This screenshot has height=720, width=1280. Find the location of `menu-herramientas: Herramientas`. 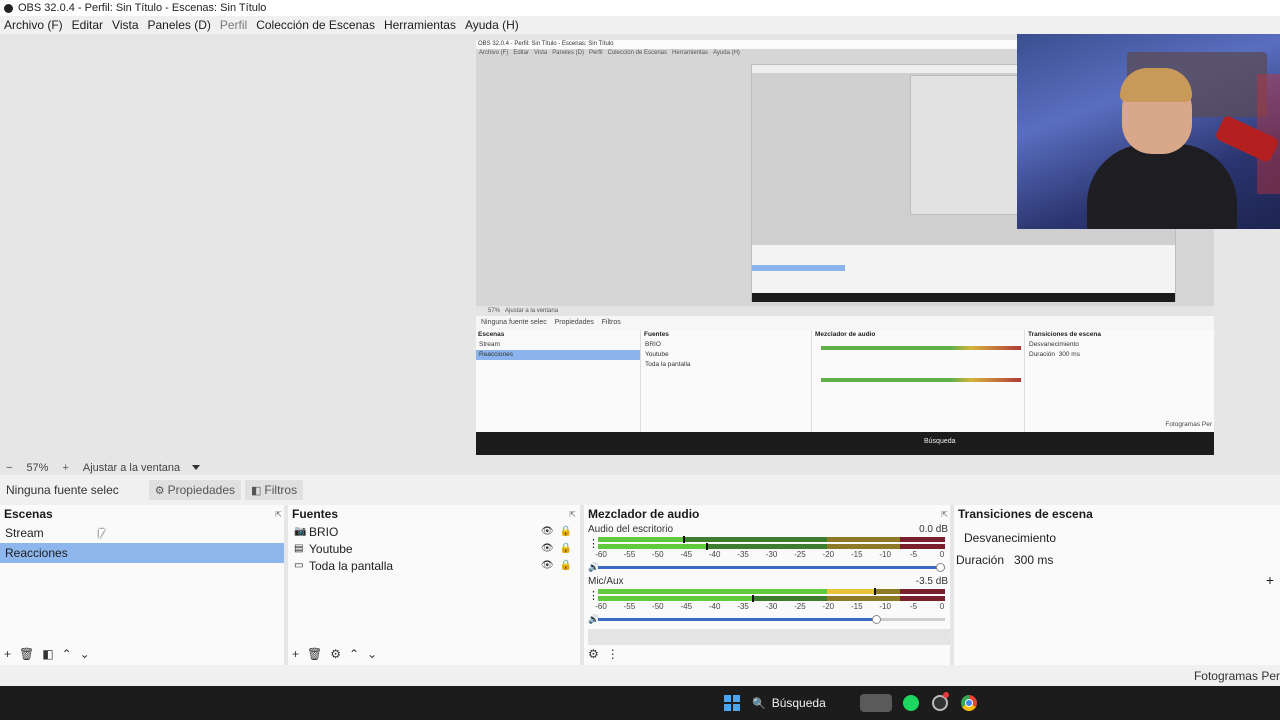

menu-herramientas: Herramientas is located at coordinates (420, 25).